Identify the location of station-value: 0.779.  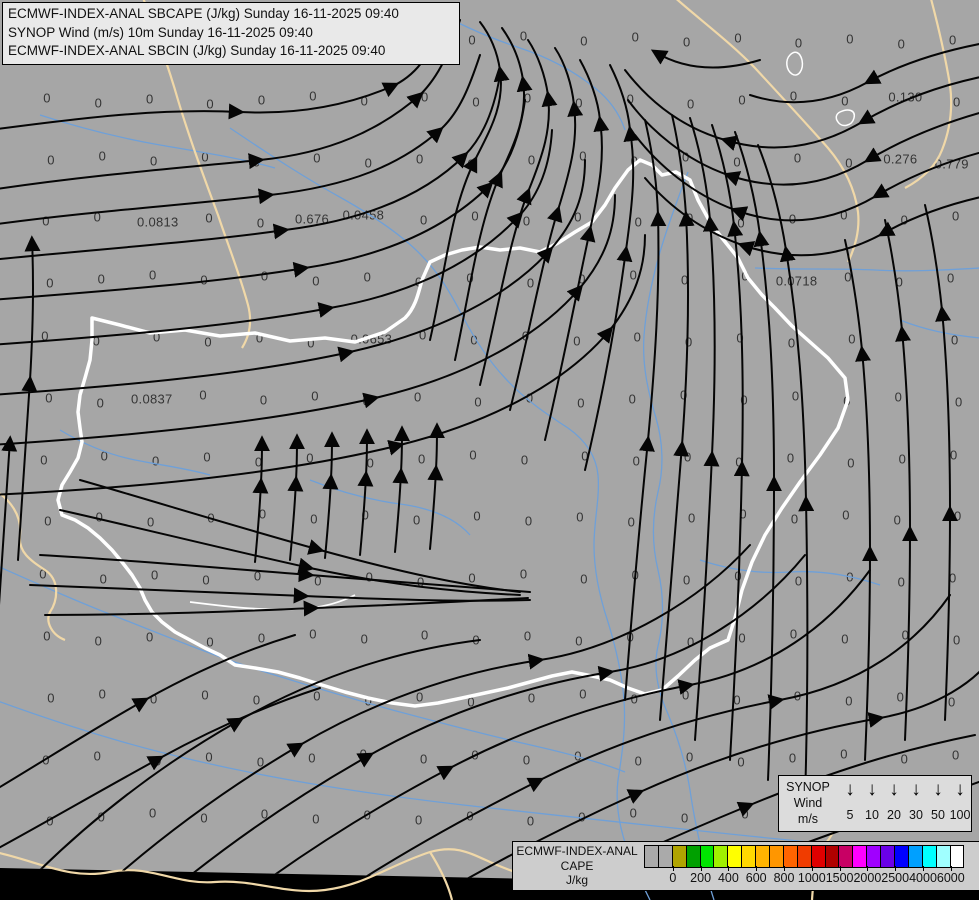
(951, 164).